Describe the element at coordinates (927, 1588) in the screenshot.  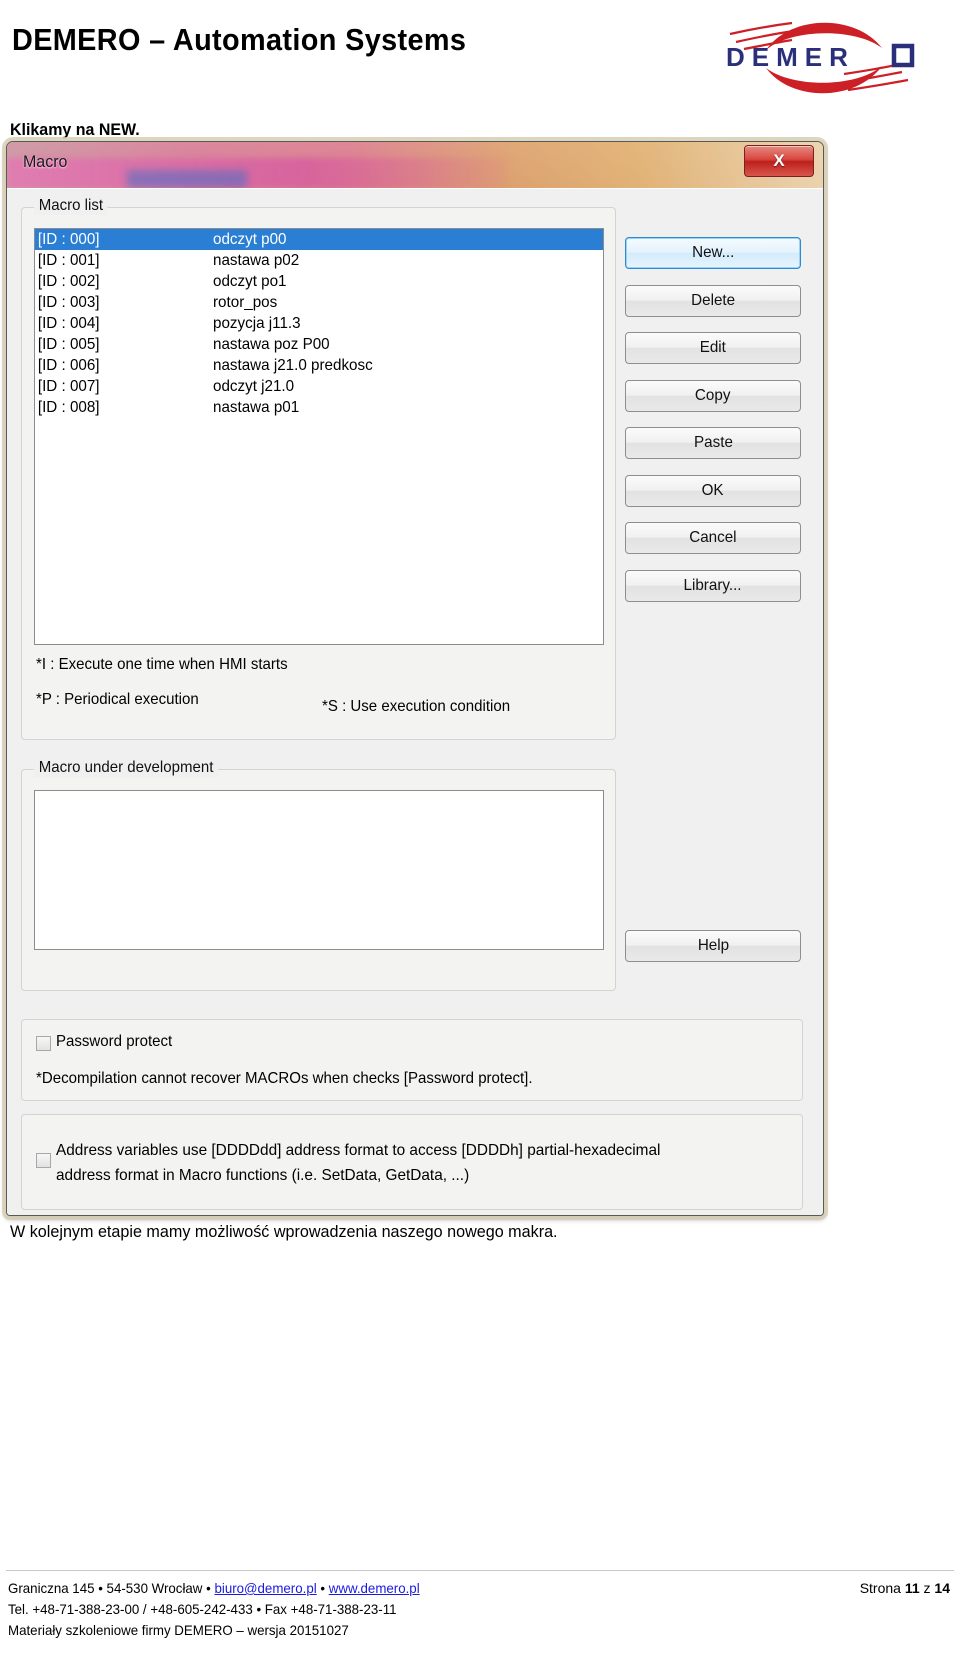
I see `page-of: z` at that location.